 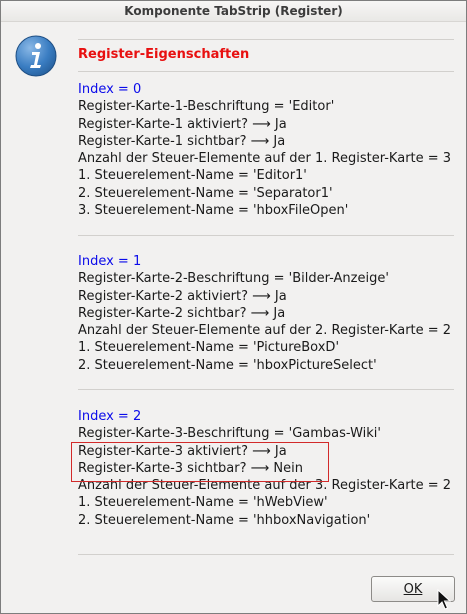 I want to click on section-line: 1. Steuerelement-Name = 'hWebView', so click(x=203, y=503).